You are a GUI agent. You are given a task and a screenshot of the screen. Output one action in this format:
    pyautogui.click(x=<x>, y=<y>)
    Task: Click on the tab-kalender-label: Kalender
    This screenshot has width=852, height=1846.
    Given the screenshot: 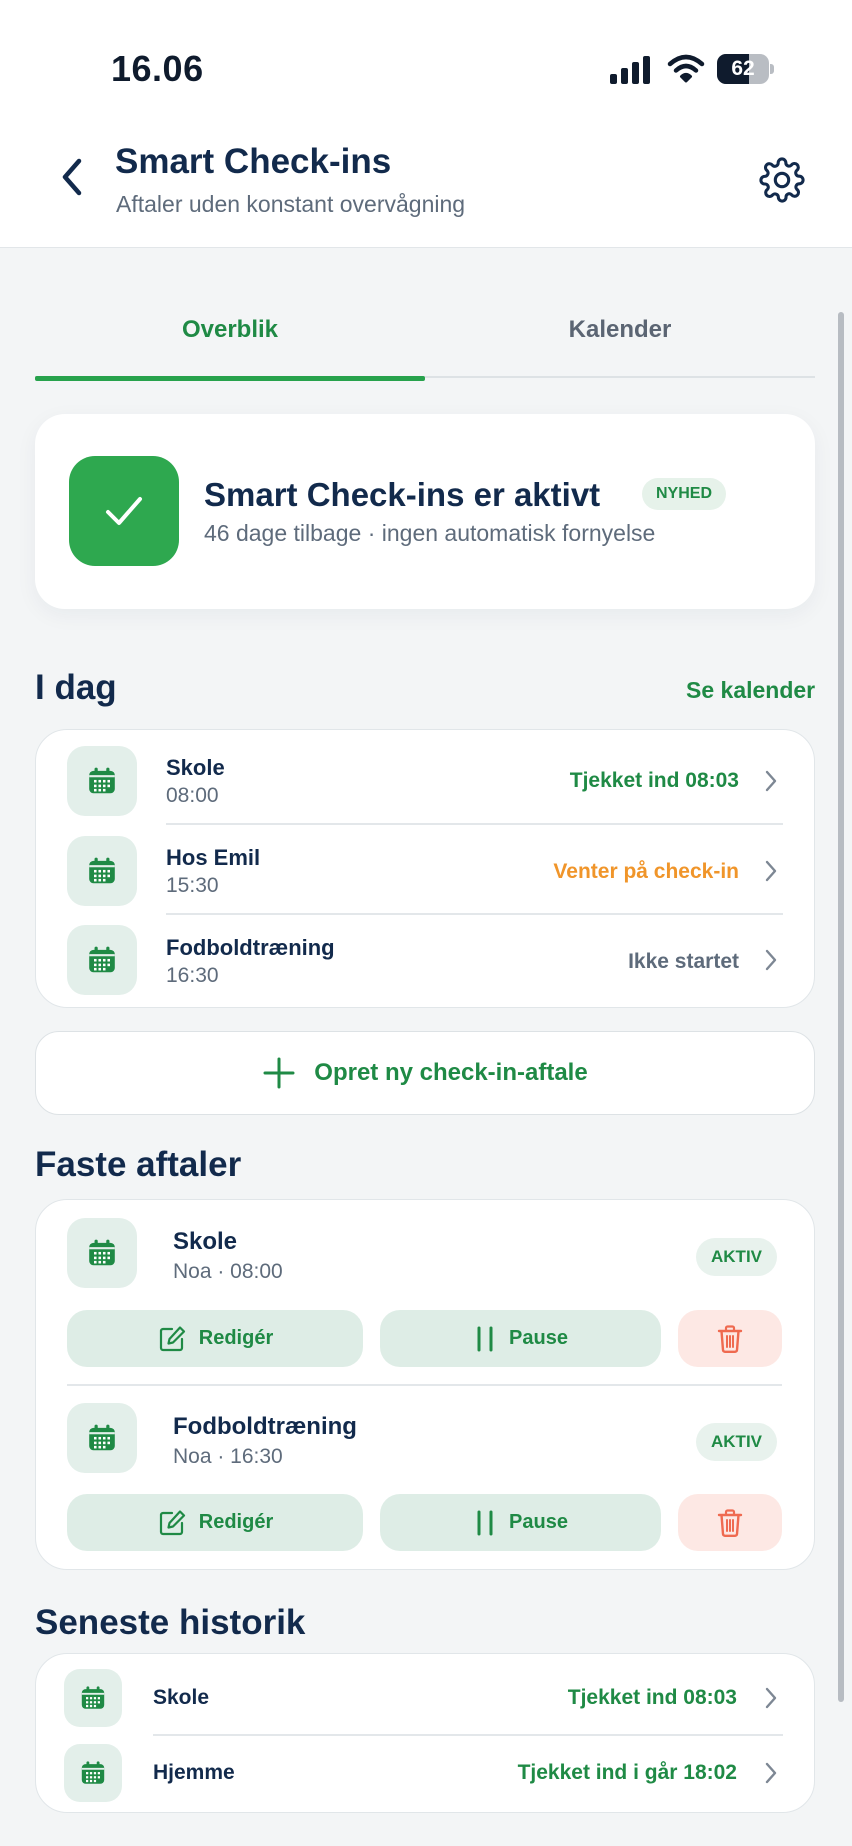 What is the action you would take?
    pyautogui.click(x=620, y=329)
    